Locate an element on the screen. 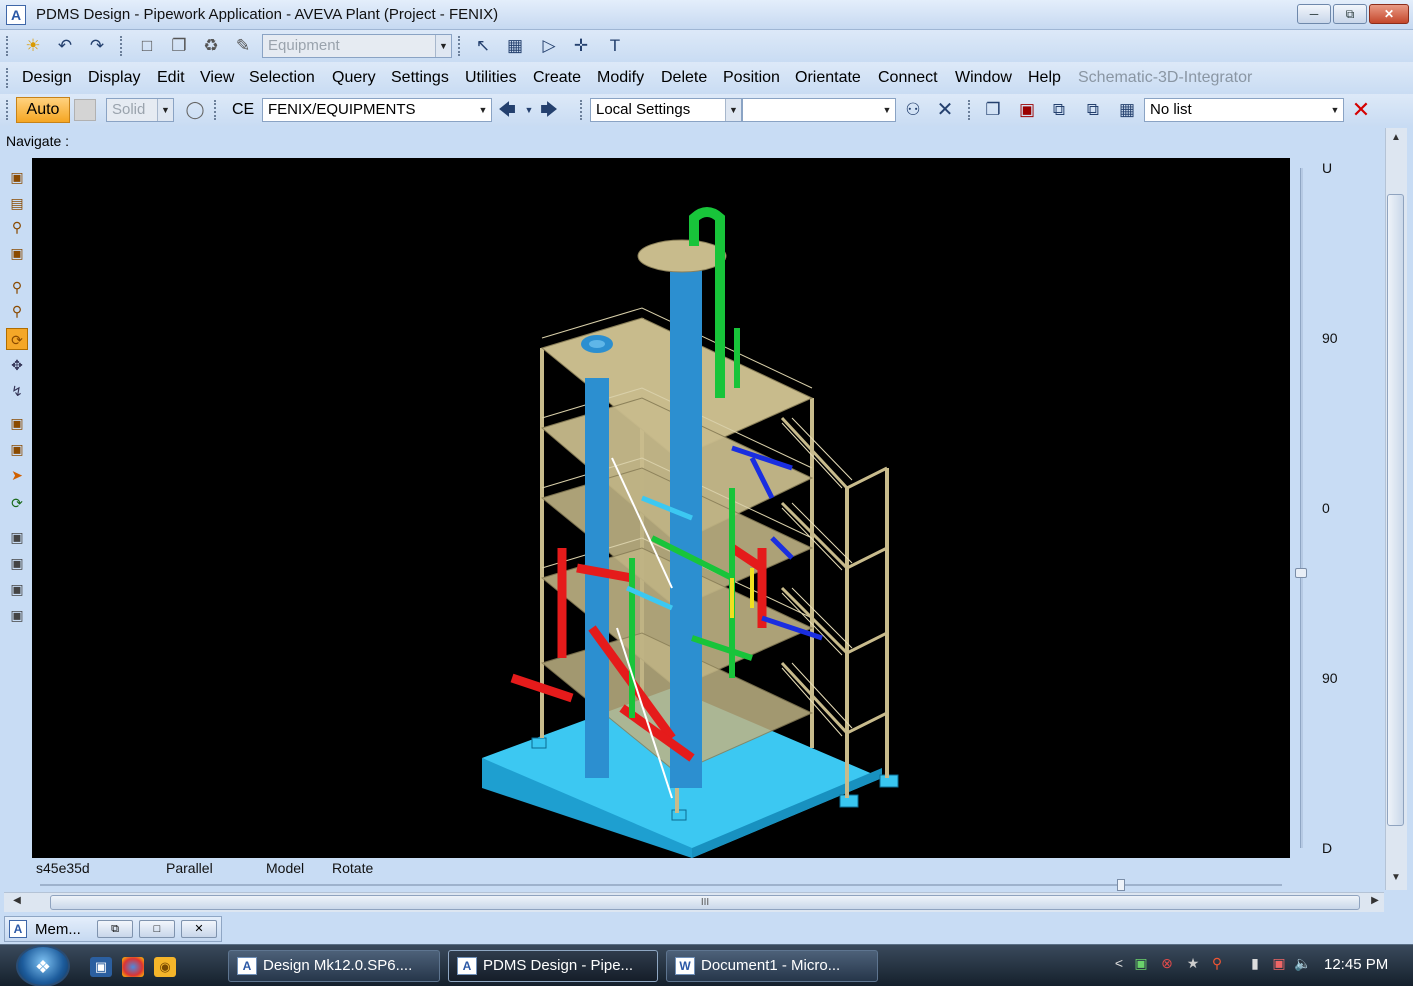 Image resolution: width=1413 pixels, height=986 pixels. list-view-icon: ▦ is located at coordinates (1127, 110).